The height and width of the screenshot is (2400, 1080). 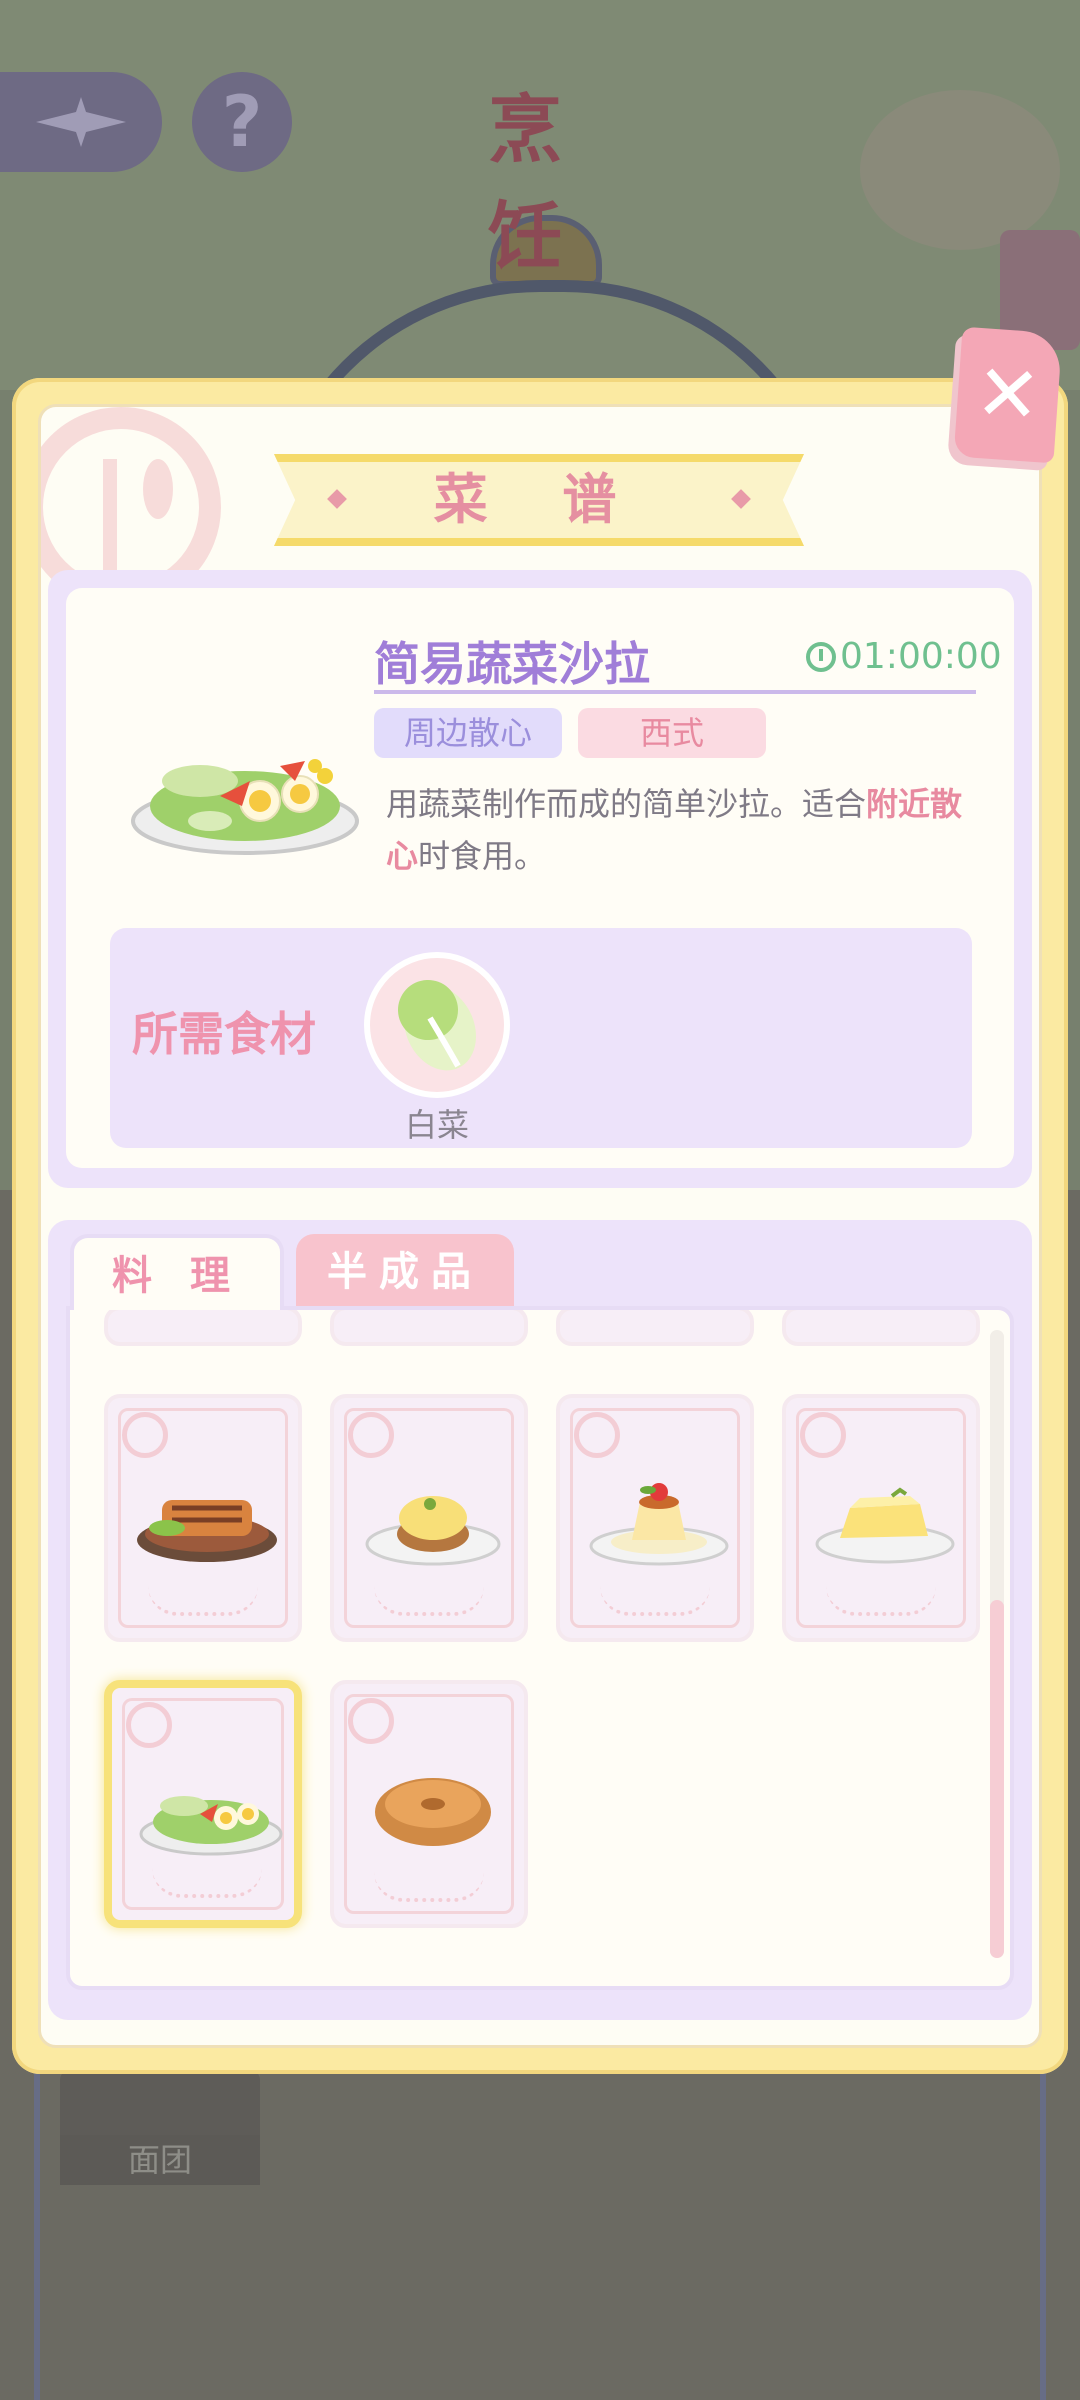 I want to click on scrollbar-thumb, so click(x=997, y=1779).